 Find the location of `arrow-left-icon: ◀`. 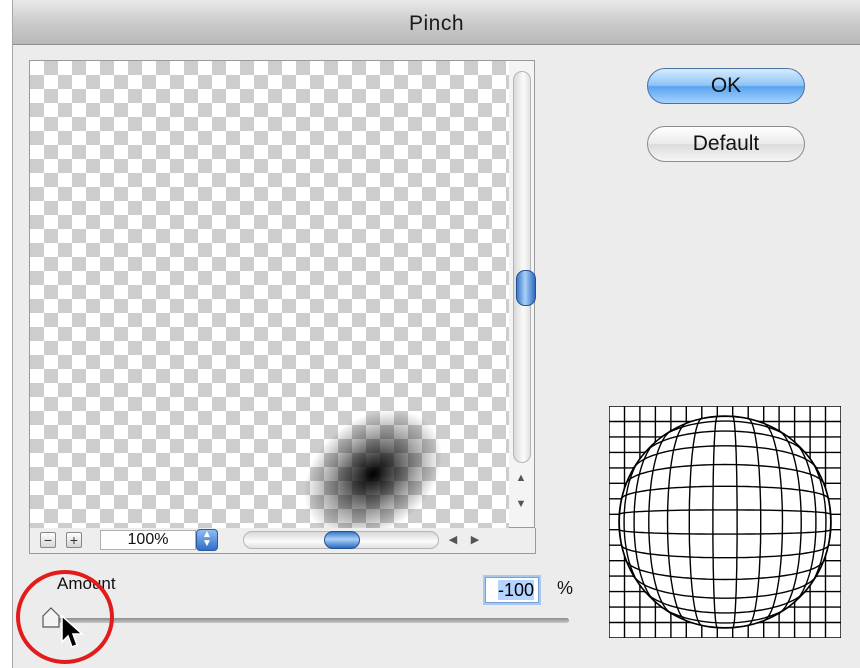

arrow-left-icon: ◀ is located at coordinates (453, 540).